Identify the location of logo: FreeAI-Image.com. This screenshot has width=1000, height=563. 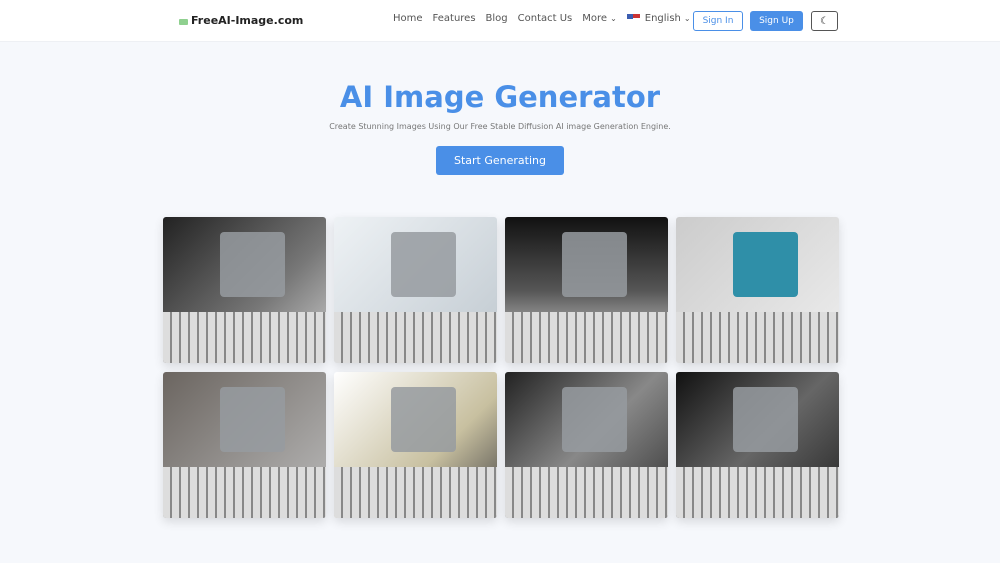
(241, 20).